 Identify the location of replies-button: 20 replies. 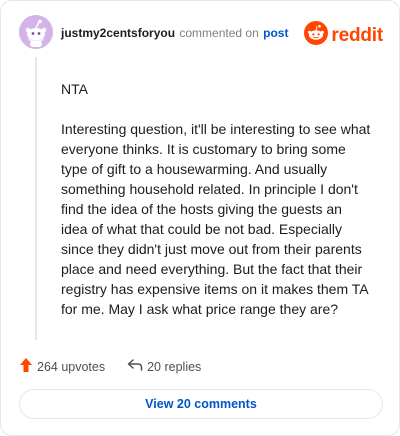
(164, 366).